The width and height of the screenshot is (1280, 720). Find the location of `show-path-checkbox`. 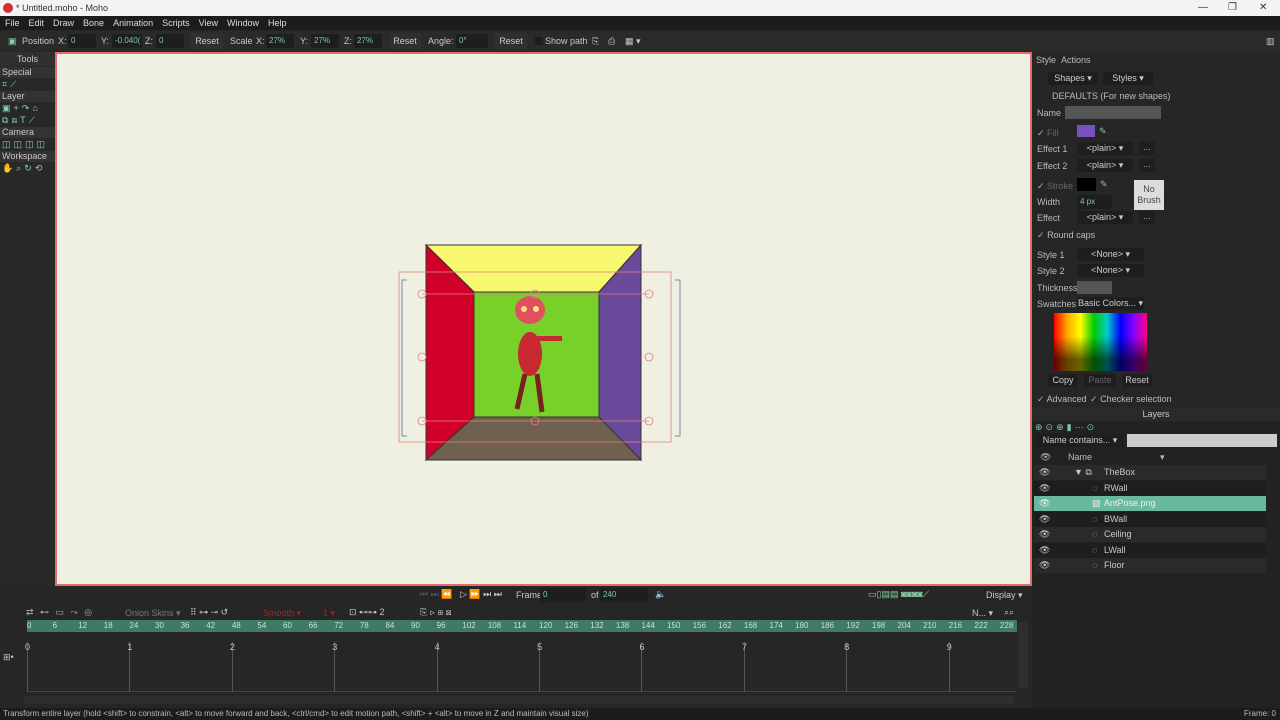

show-path-checkbox is located at coordinates (539, 41).